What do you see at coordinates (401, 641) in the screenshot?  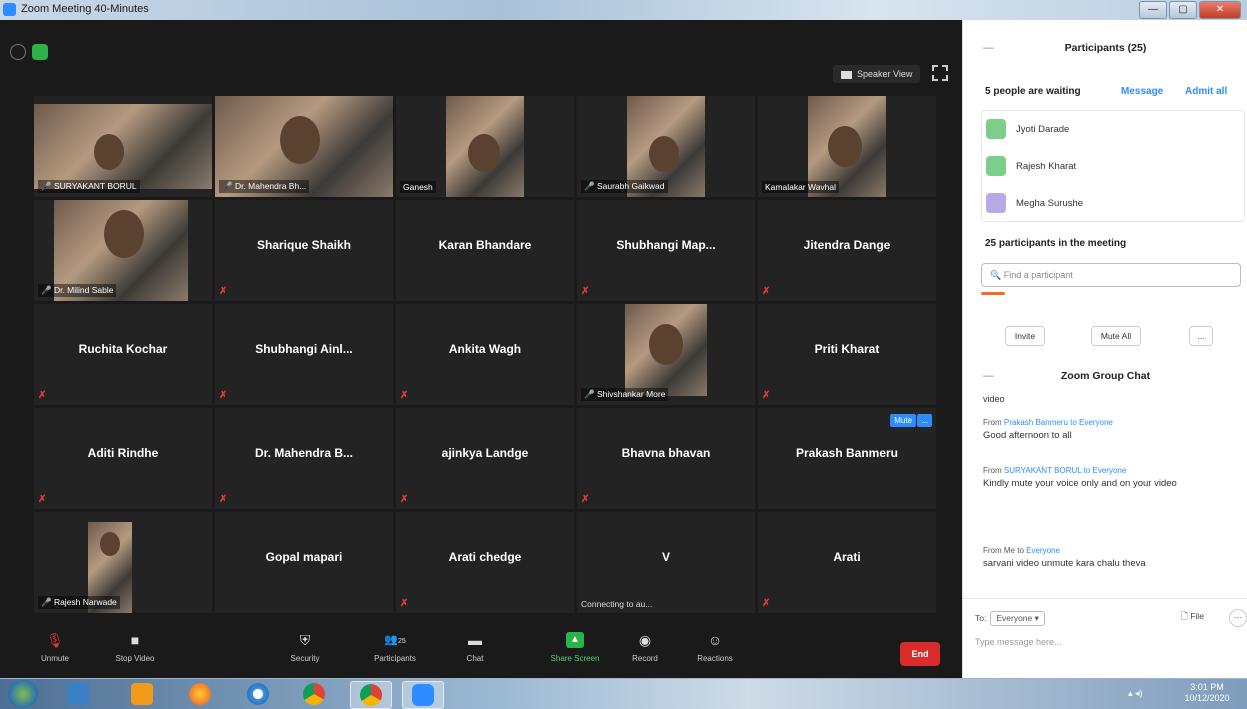 I see `participants-count: 25` at bounding box center [401, 641].